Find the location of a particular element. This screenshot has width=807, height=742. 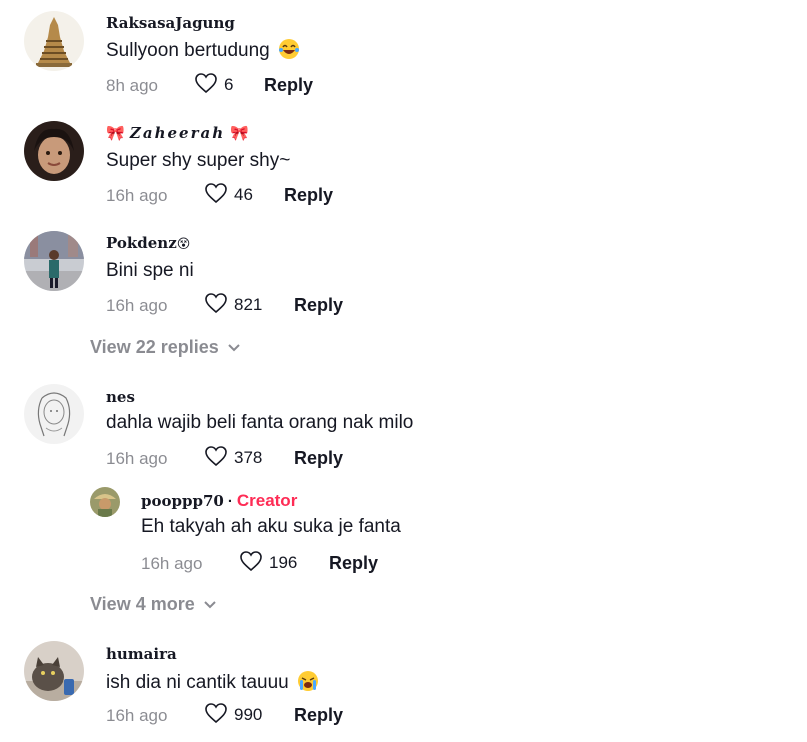

username: humaira is located at coordinates (141, 654).